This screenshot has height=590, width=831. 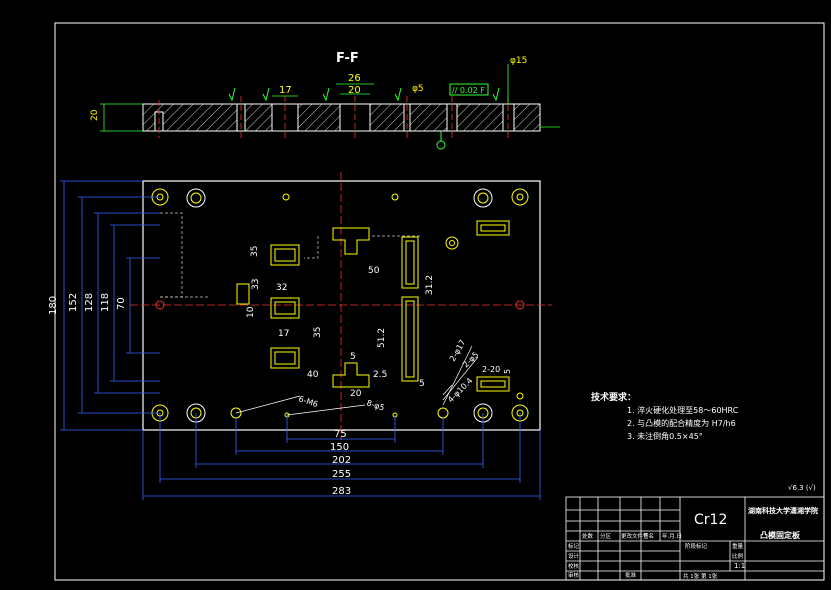 I want to click on tb-approve: 批准, so click(x=631, y=575).